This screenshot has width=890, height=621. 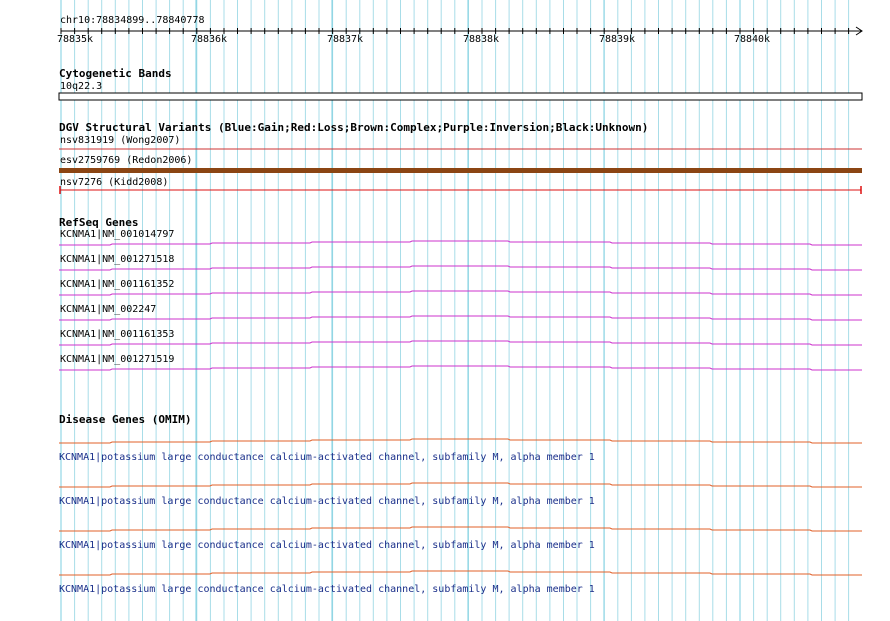 What do you see at coordinates (617, 39) in the screenshot?
I see `ruler-tick-label: 78839k` at bounding box center [617, 39].